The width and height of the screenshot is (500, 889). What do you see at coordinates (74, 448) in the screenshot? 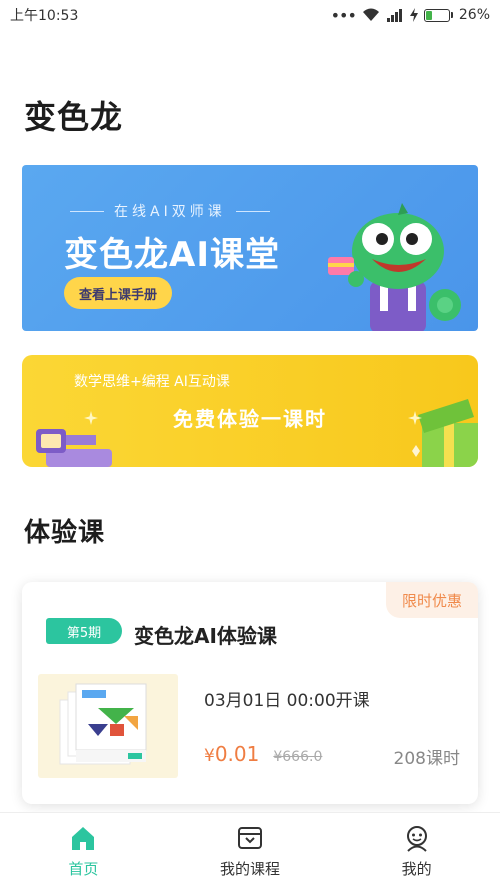
I see `toy-block-icon` at bounding box center [74, 448].